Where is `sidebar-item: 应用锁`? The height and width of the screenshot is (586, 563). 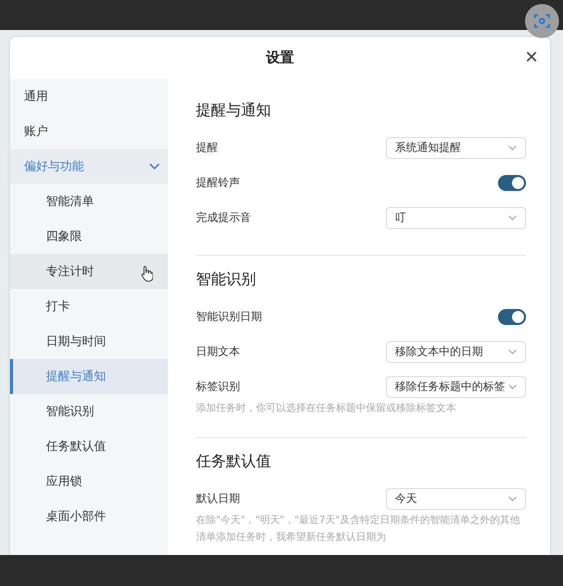
sidebar-item: 应用锁 is located at coordinates (89, 481).